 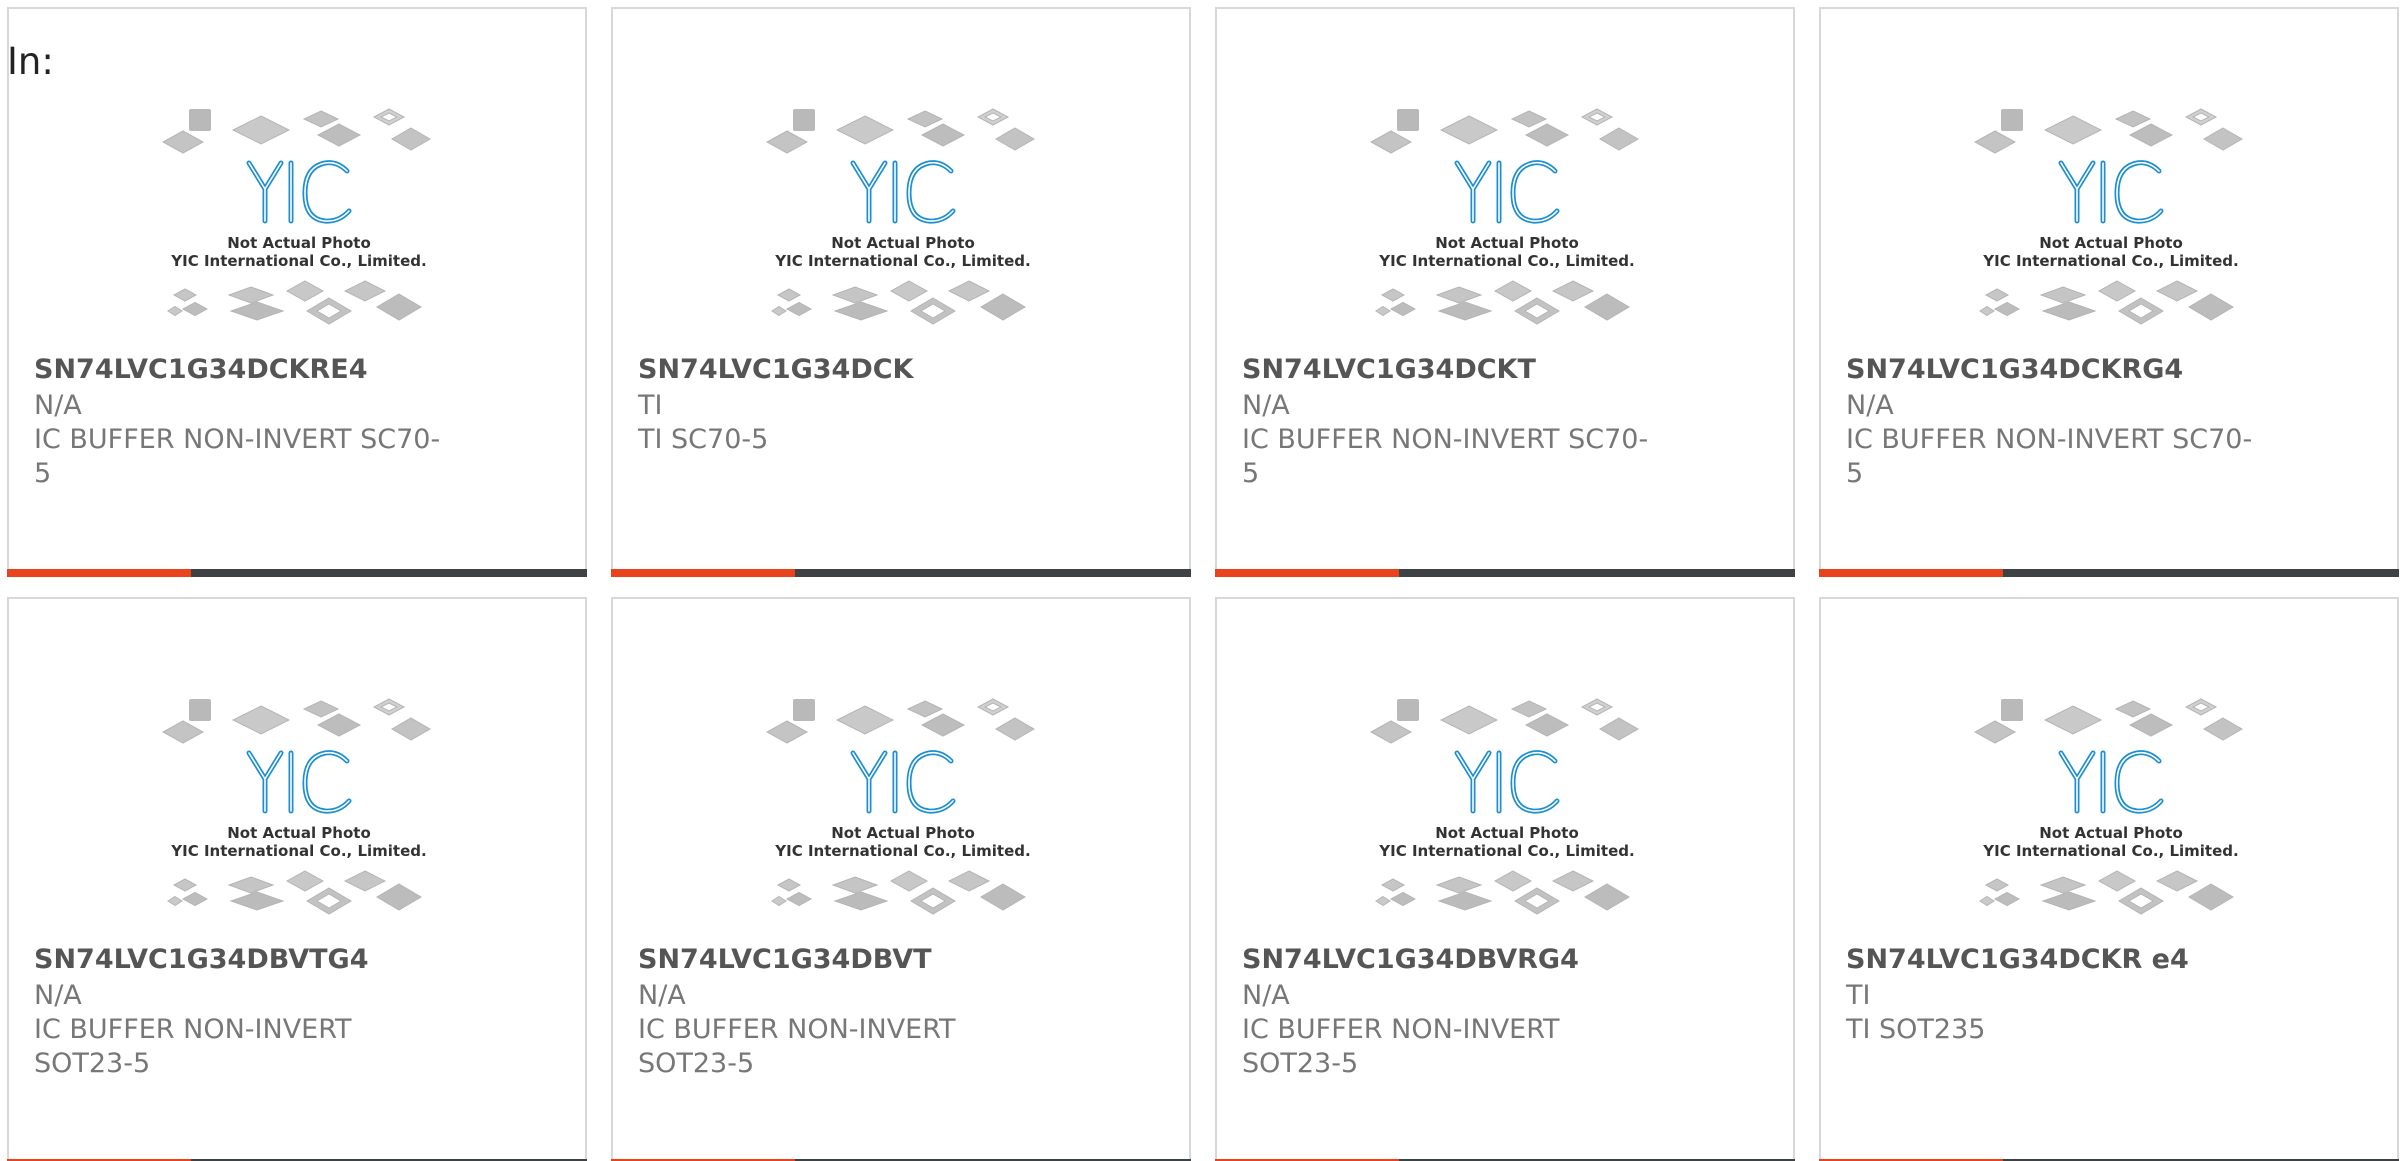 I want to click on part-number: SN74LVC1G34DBVT, so click(x=785, y=960).